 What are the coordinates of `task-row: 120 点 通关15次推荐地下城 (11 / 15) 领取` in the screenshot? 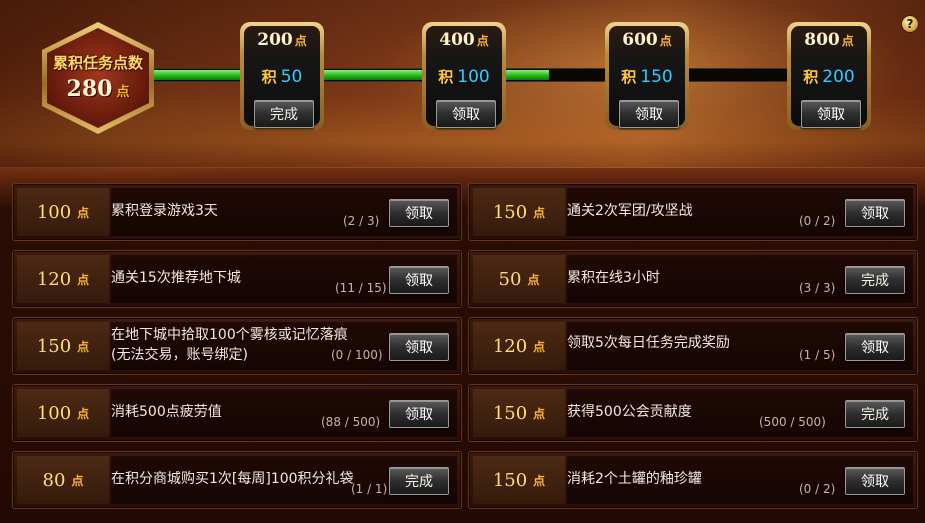 It's located at (237, 279).